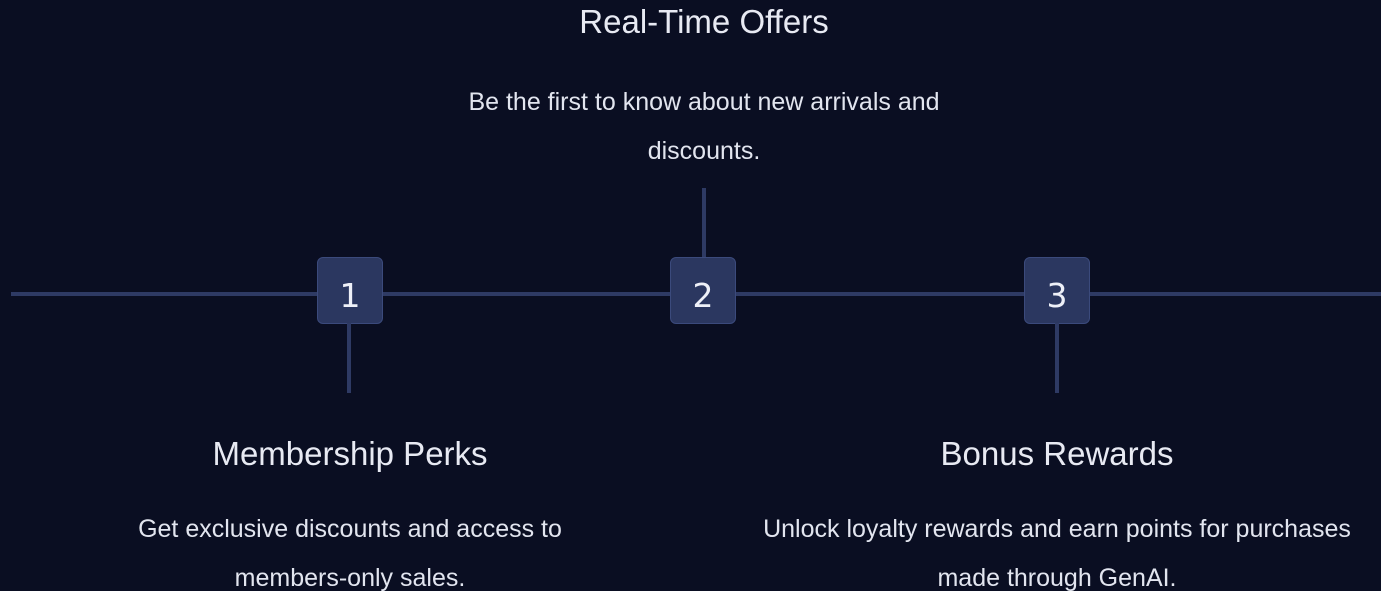 This screenshot has width=1381, height=591. What do you see at coordinates (350, 453) in the screenshot?
I see `step-1-title: Membership Perks` at bounding box center [350, 453].